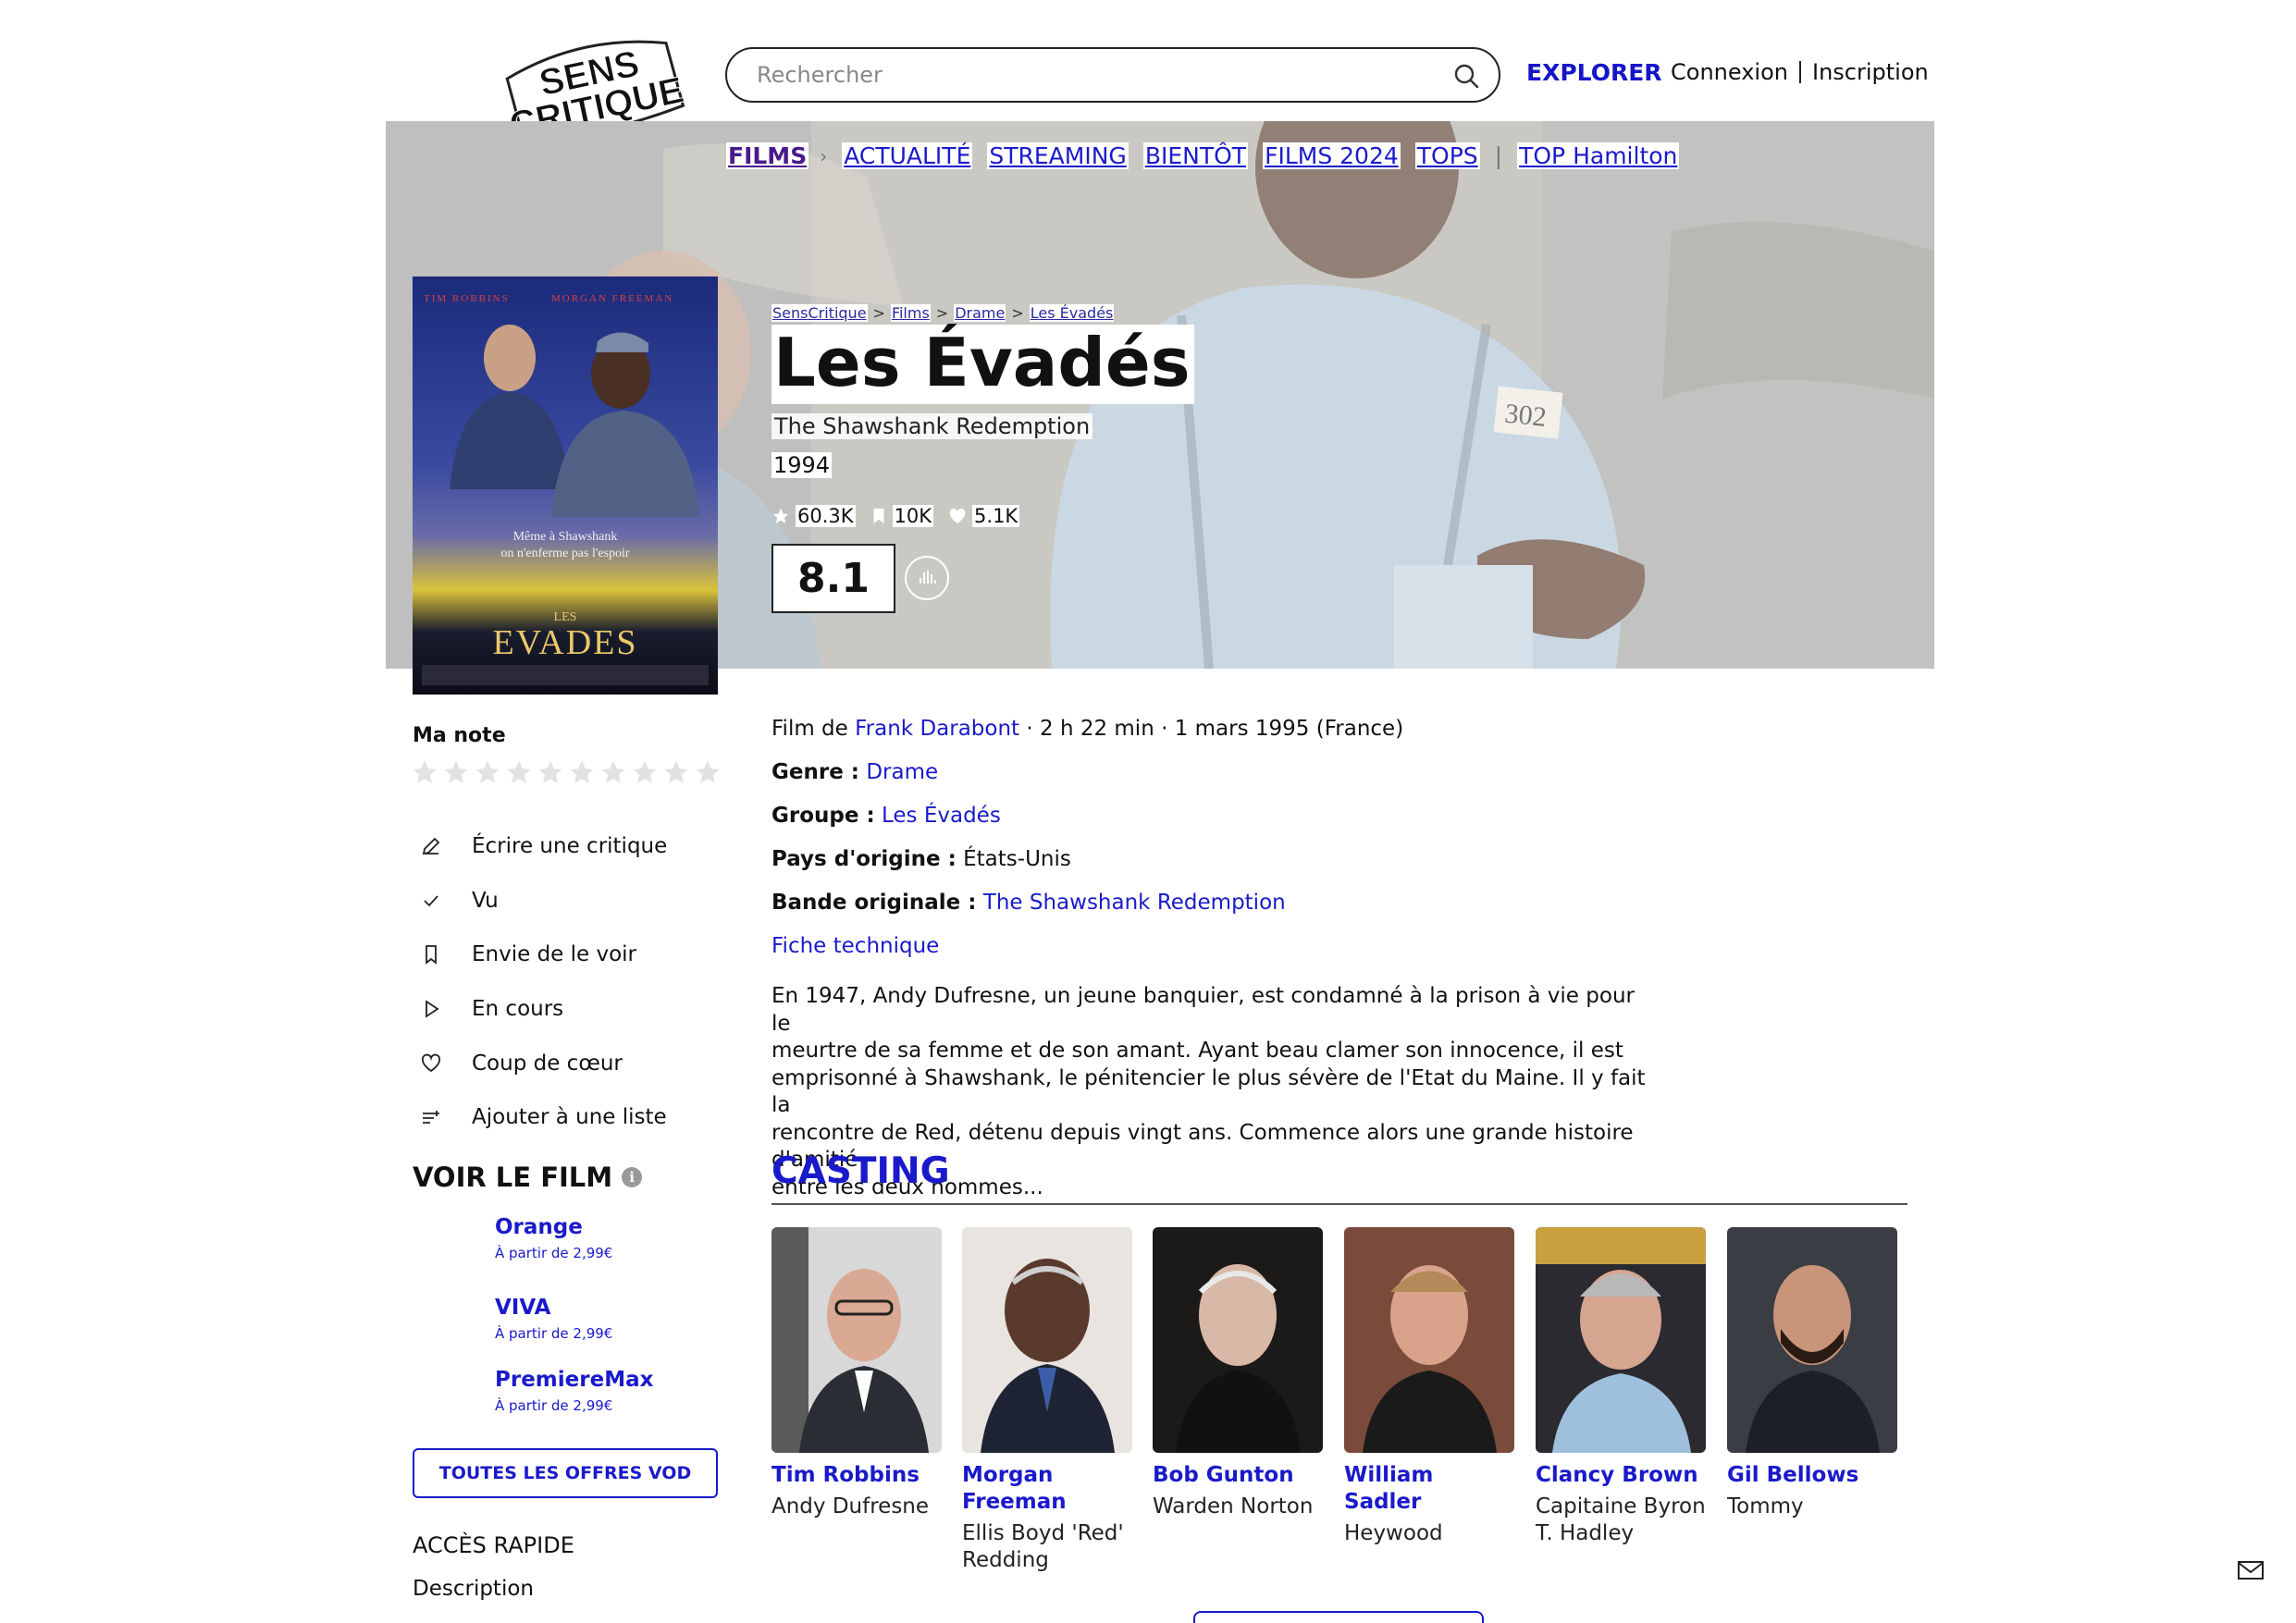  I want to click on actor-name: William Sadler, so click(1429, 1489).